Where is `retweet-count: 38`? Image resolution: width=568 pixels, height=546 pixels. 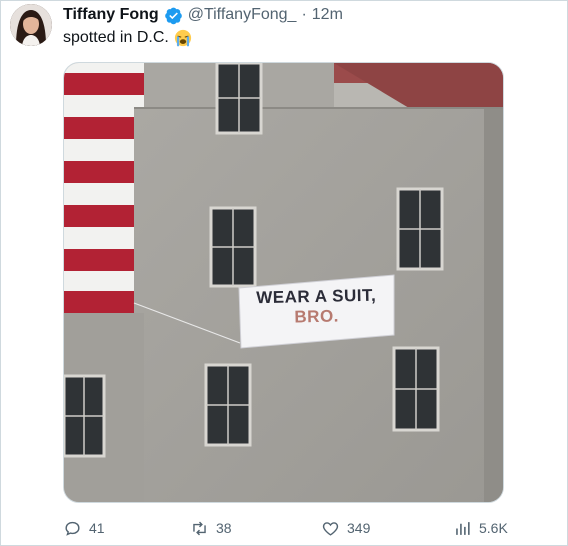
retweet-count: 38 is located at coordinates (224, 528).